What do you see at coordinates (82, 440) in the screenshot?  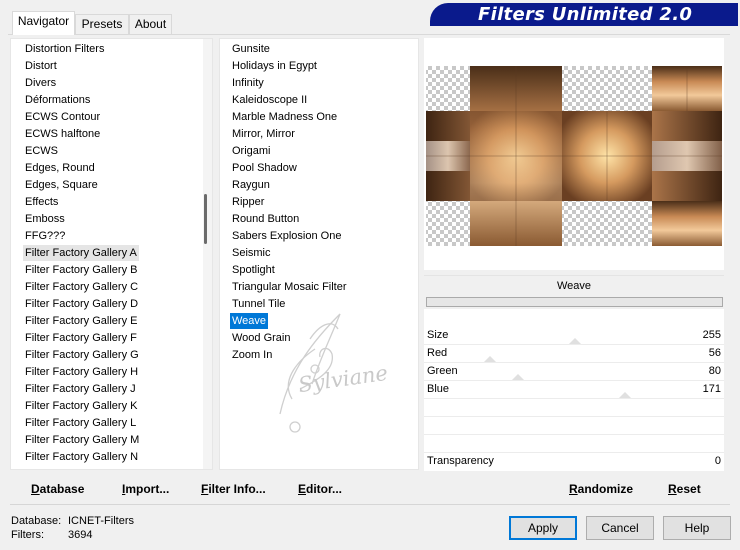 I see `category-item: Filter Factory Gallery M` at bounding box center [82, 440].